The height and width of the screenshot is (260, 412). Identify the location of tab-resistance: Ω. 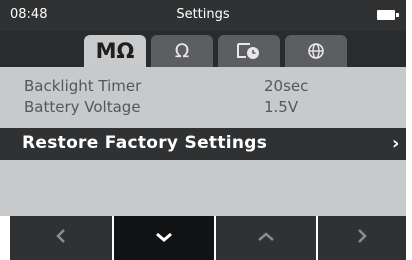
(182, 51).